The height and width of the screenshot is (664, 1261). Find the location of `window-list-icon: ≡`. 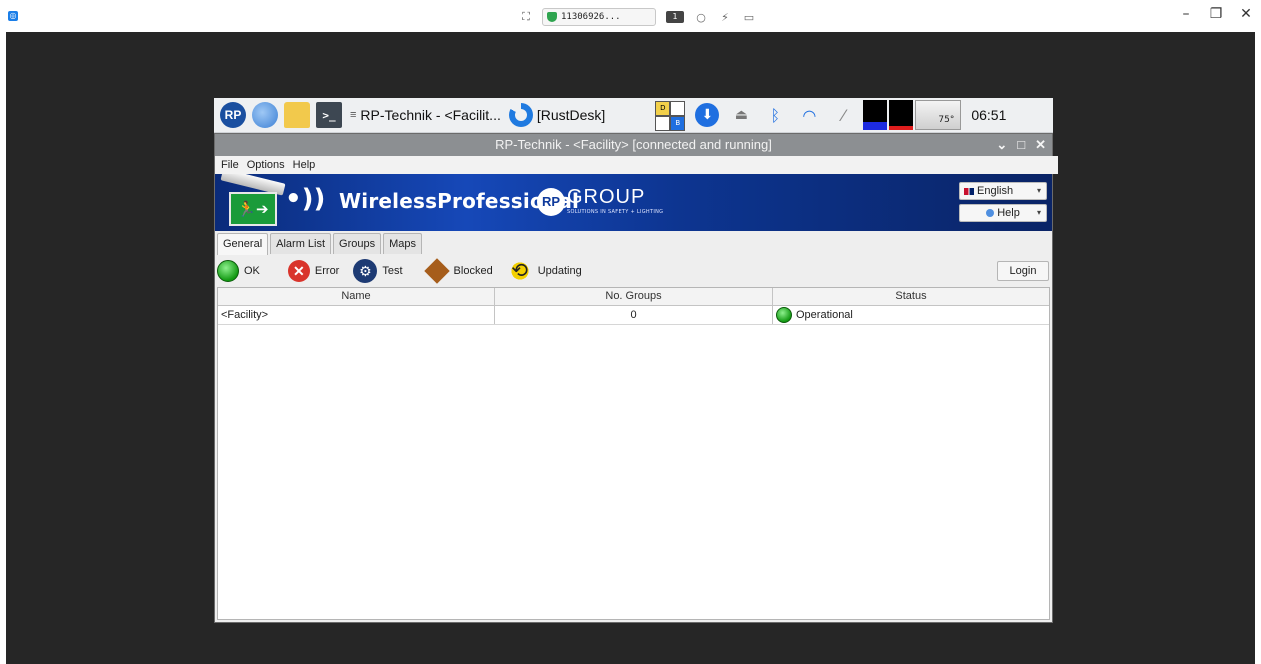

window-list-icon: ≡ is located at coordinates (353, 115).